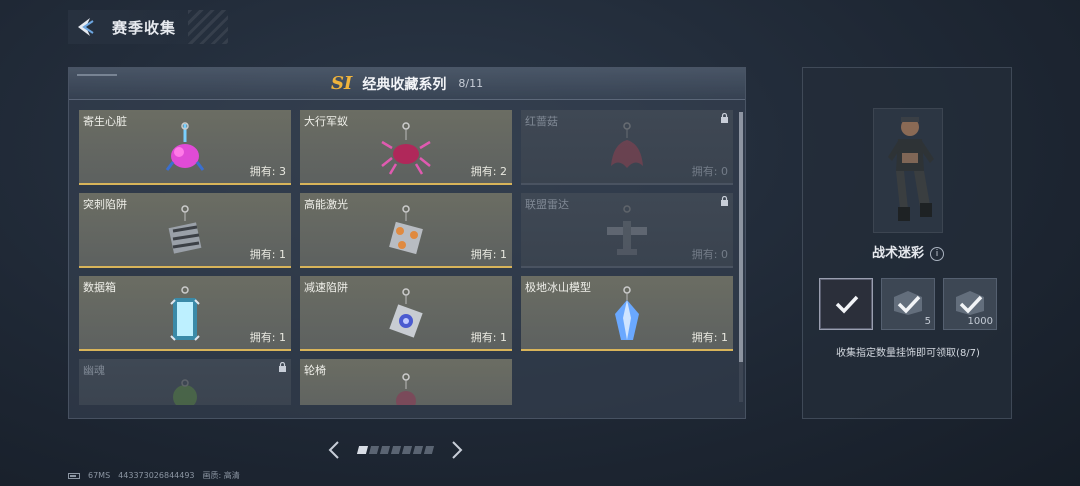 The image size is (1080, 486). What do you see at coordinates (406, 389) in the screenshot?
I see `wheelchair-charm-icon` at bounding box center [406, 389].